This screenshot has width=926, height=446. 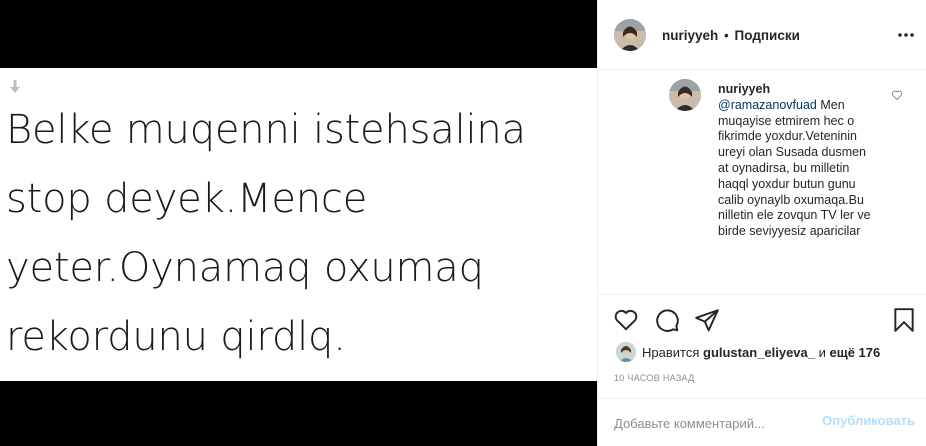 What do you see at coordinates (855, 352) in the screenshot?
I see `likes-count: ещё 176` at bounding box center [855, 352].